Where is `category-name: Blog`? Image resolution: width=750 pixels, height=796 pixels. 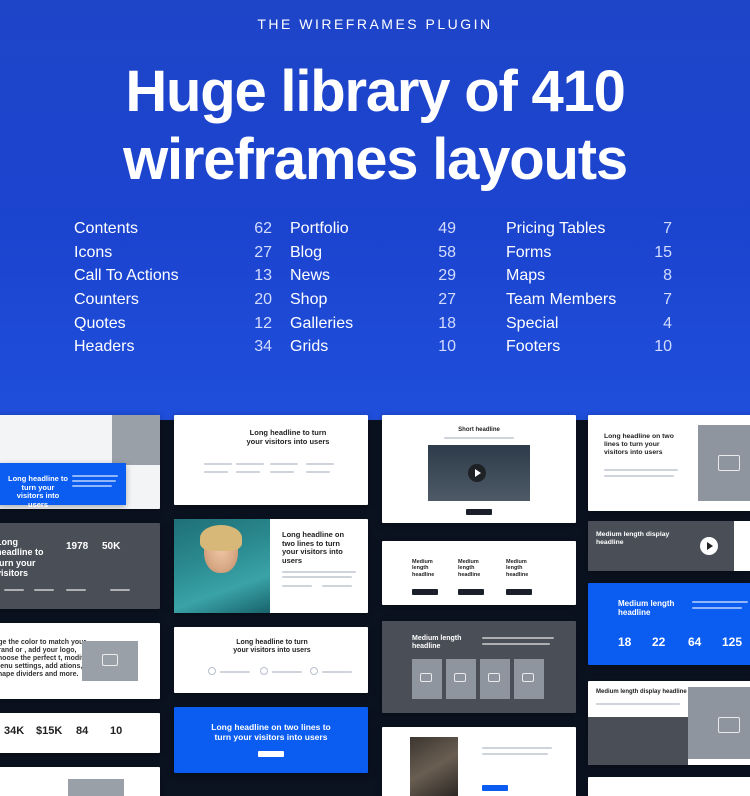 category-name: Blog is located at coordinates (306, 252).